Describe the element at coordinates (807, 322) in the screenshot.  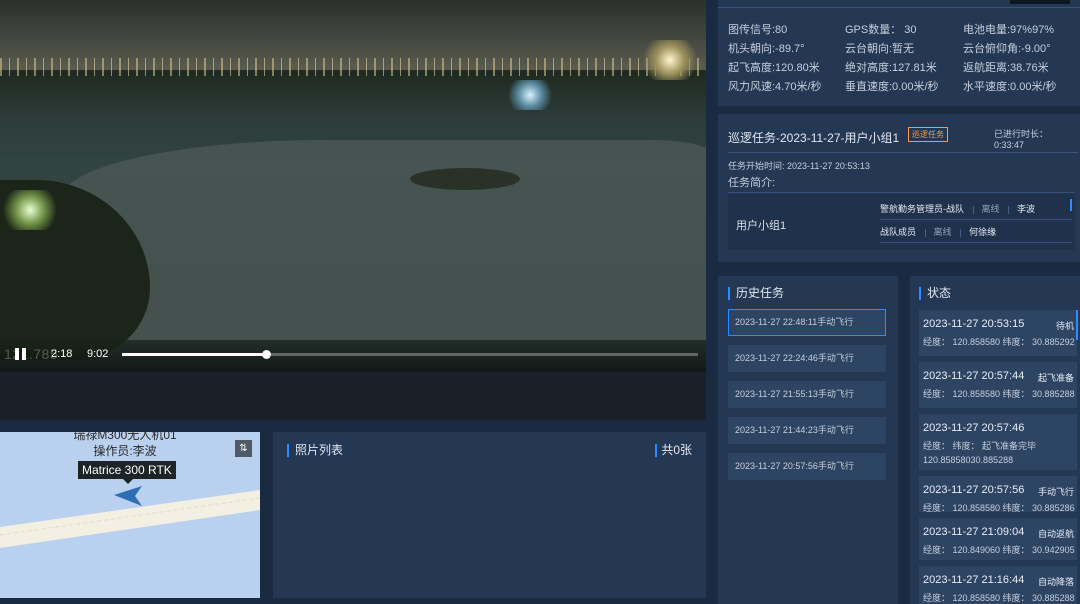
I see `history-item: 2023-11-27 22:48:11手动飞行` at that location.